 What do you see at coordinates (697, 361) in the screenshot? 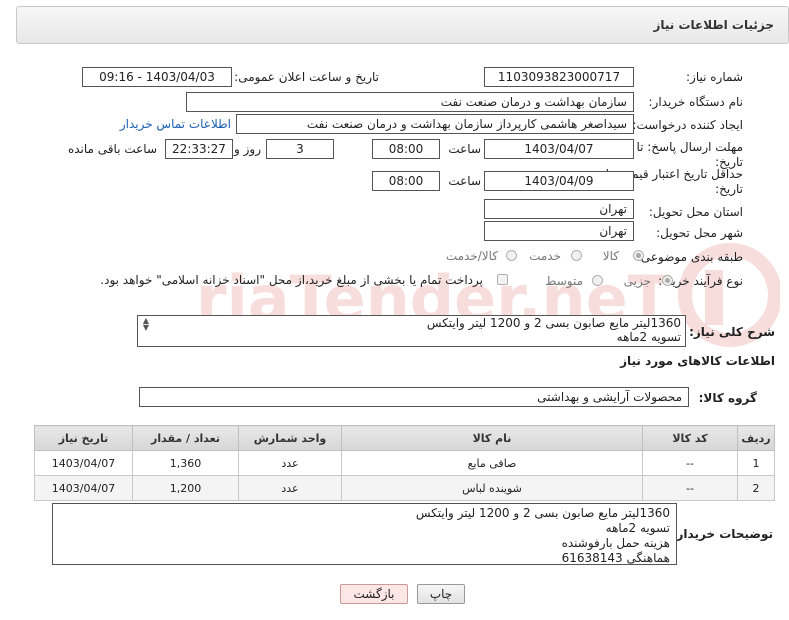
I see `goods-section-title: اطلاعات کالاهای مورد نیاز` at bounding box center [697, 361].